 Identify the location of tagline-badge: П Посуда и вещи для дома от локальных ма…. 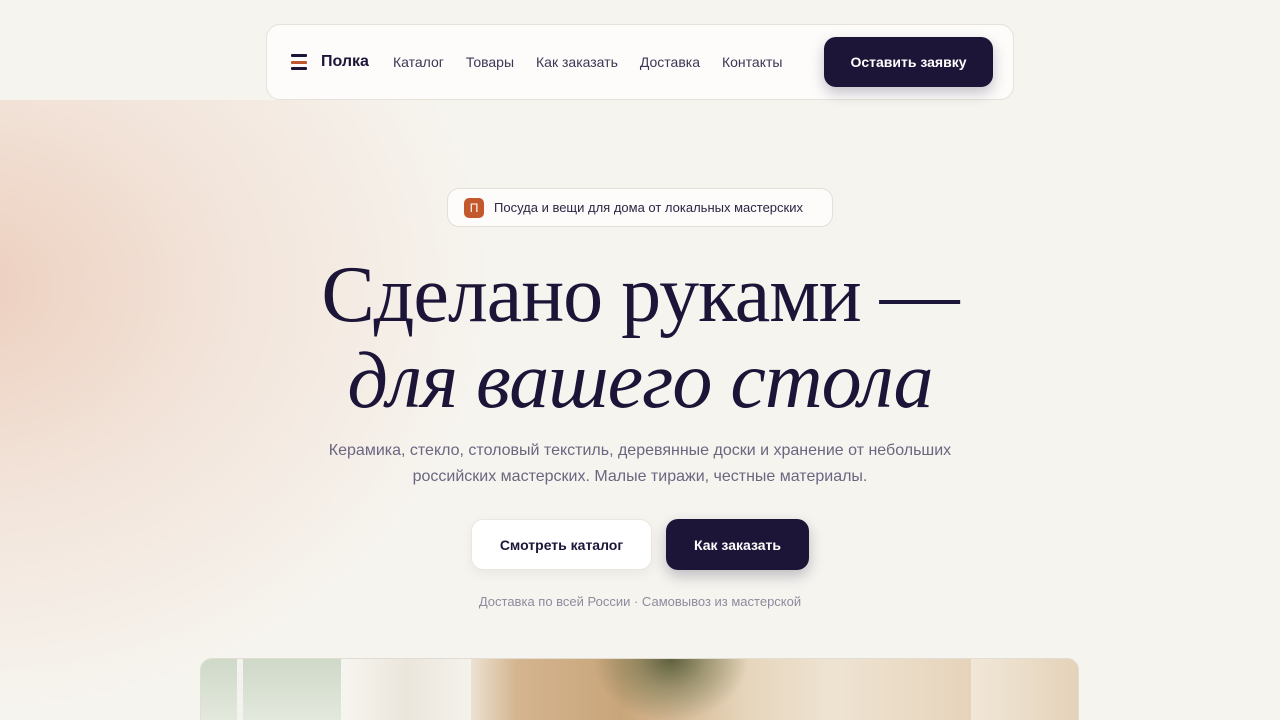
(640, 207).